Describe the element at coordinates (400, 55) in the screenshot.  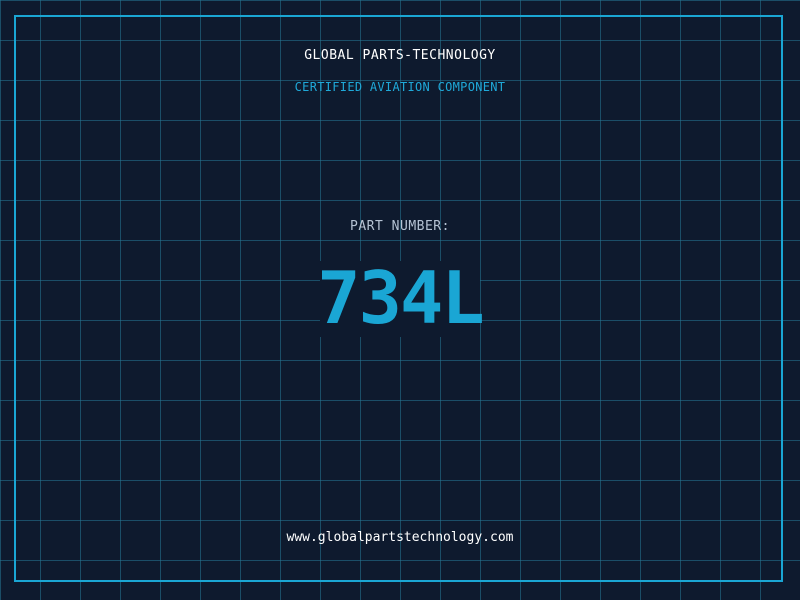
I see `company-name: GLOBAL PARTS-TECHNOLOGY` at that location.